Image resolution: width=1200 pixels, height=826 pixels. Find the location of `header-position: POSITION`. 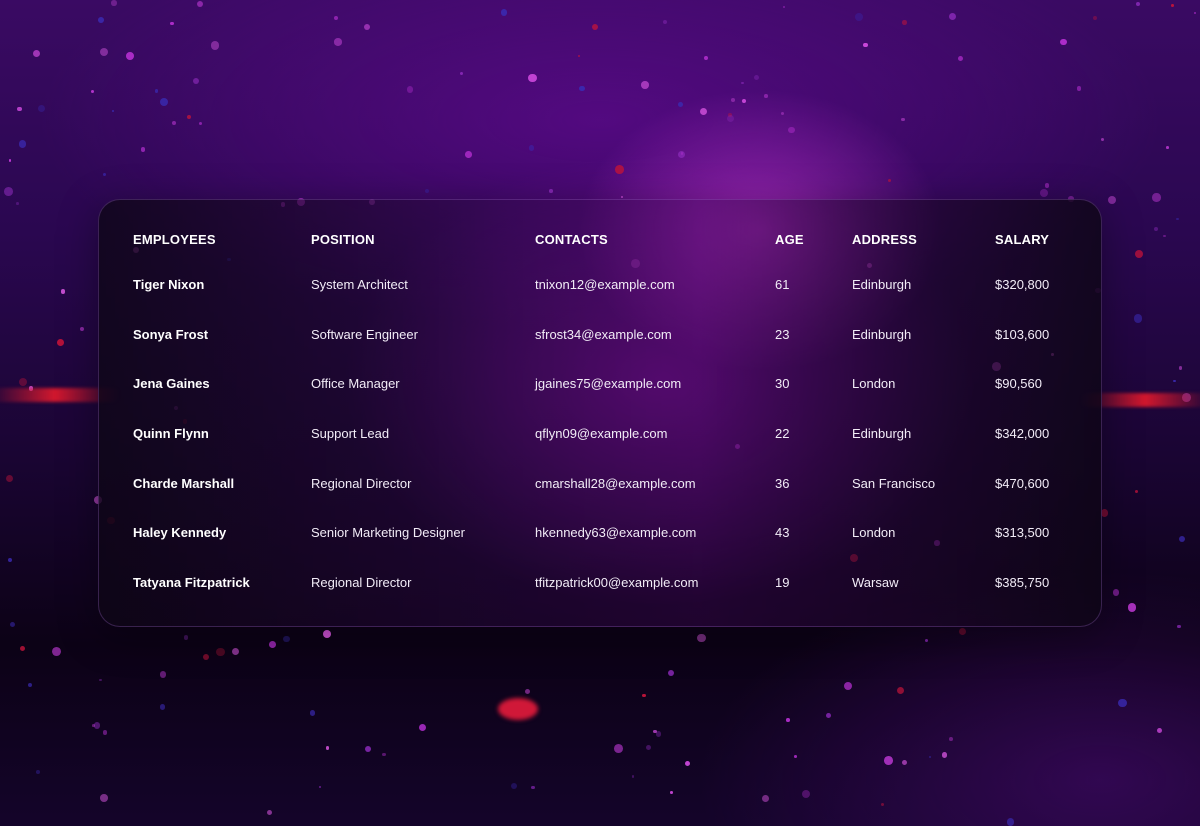

header-position: POSITION is located at coordinates (423, 239).